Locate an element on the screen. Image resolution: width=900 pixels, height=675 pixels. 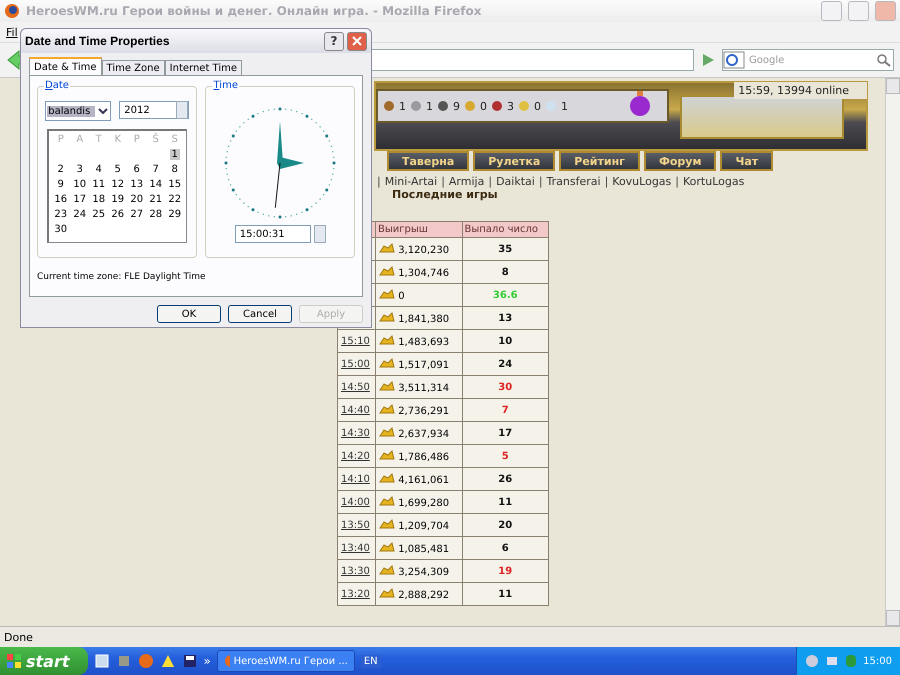
table-cell: 1,085,481 is located at coordinates (419, 548).